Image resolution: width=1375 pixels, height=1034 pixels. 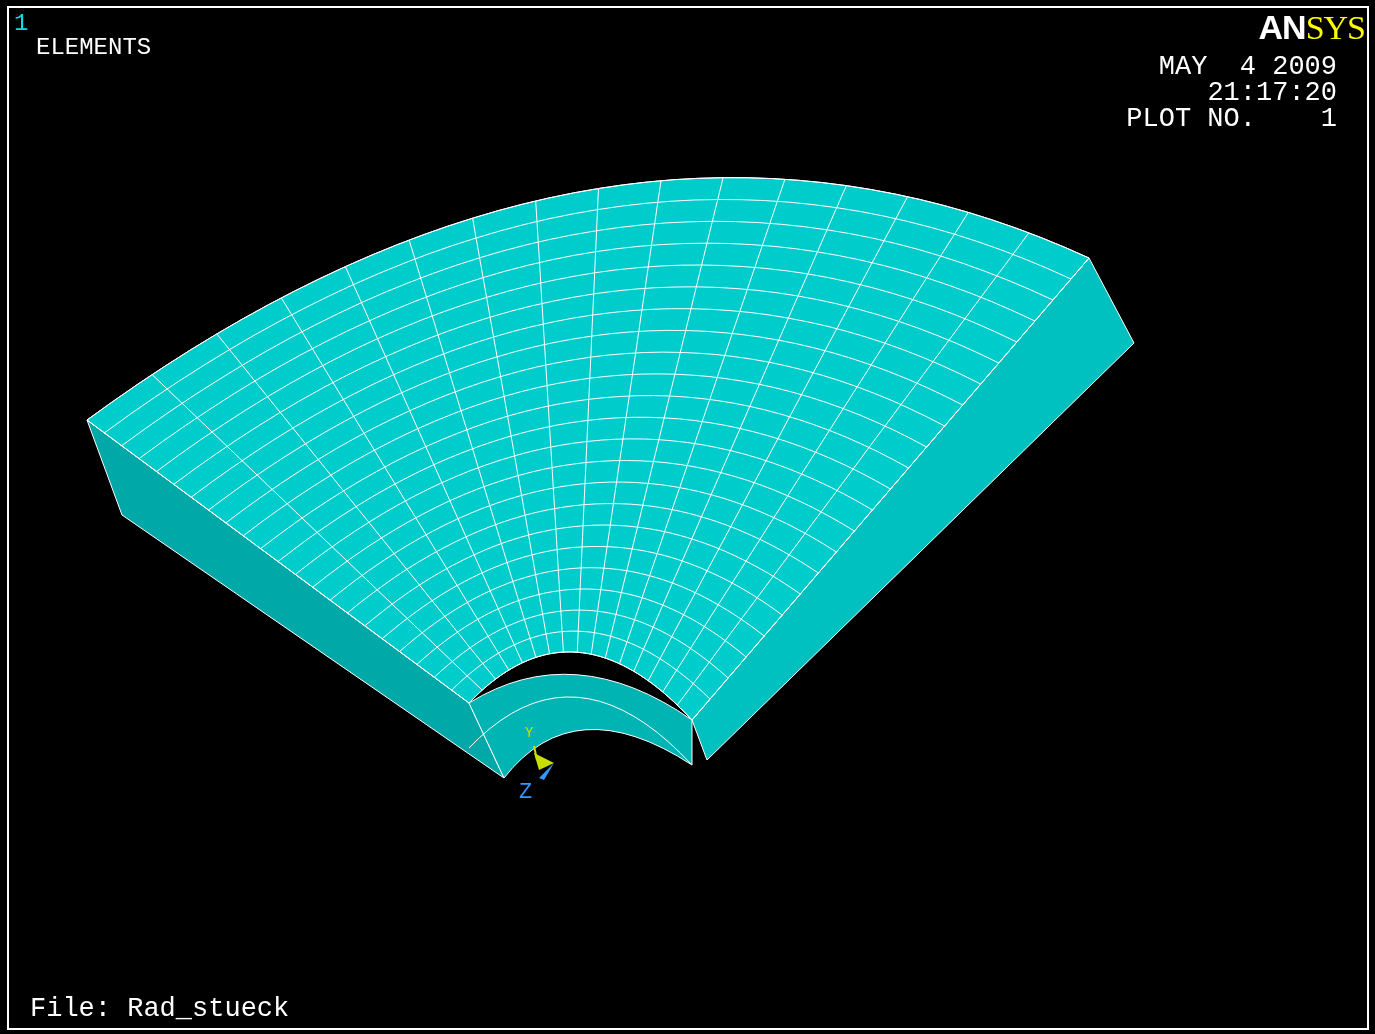 I want to click on triad-y-label: Y, so click(x=529, y=733).